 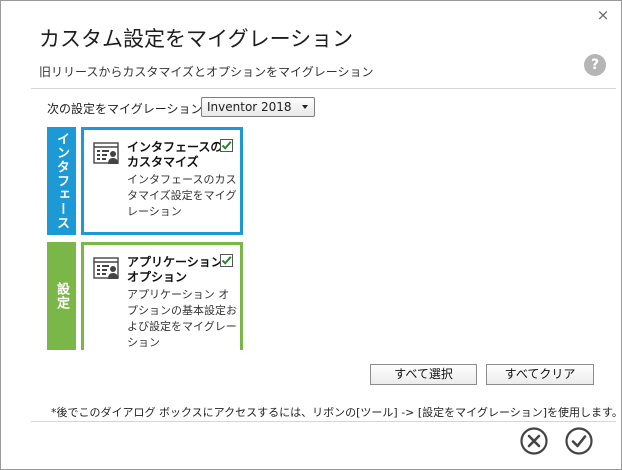 I want to click on tab-interface: インタフェース, so click(x=61, y=181).